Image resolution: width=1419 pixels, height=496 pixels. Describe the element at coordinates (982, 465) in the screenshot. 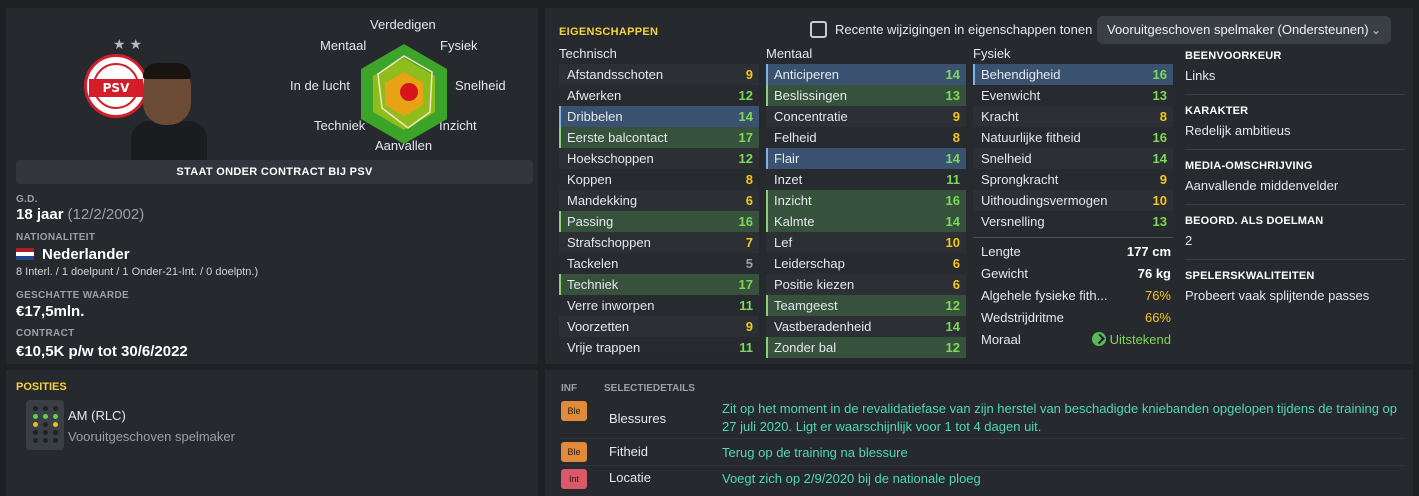

I see `row-divider` at that location.